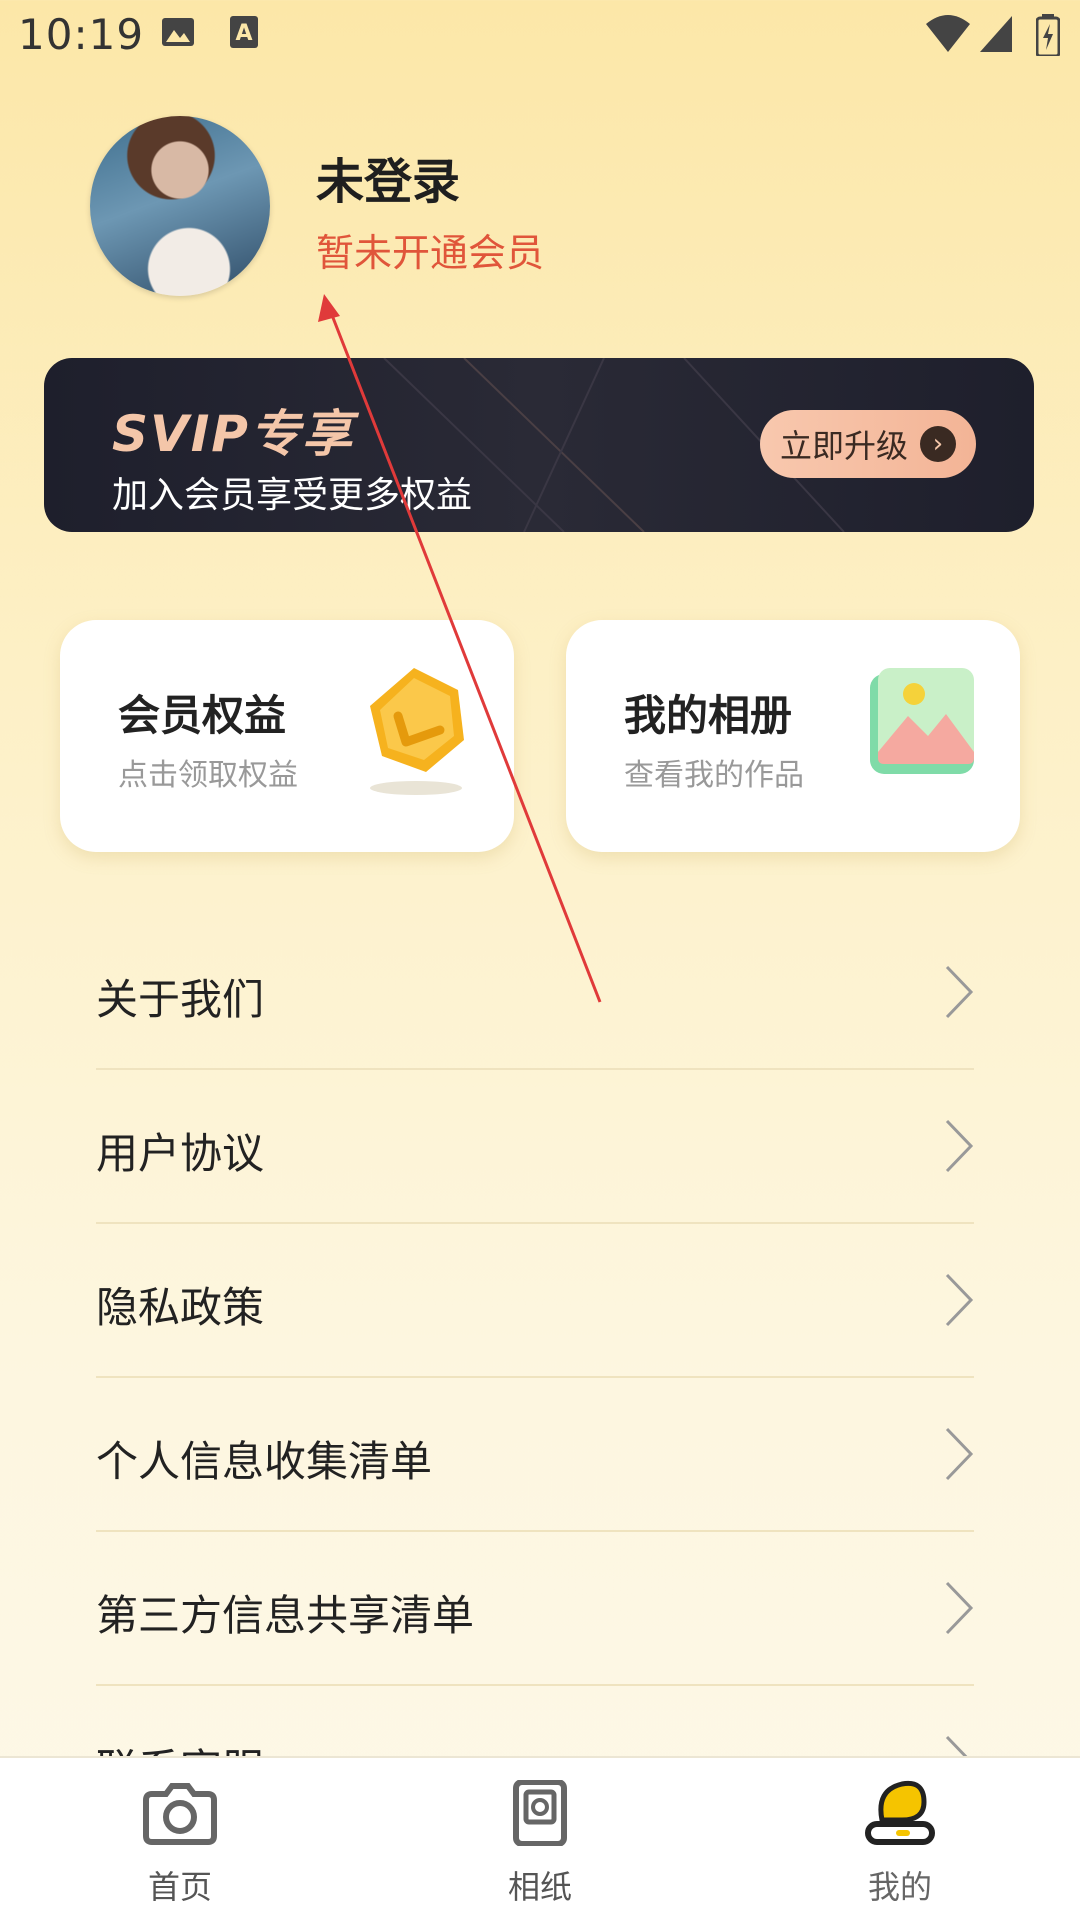 The height and width of the screenshot is (1922, 1080). What do you see at coordinates (285, 1615) in the screenshot?
I see `menu-item-label: 第三方信息共享清单` at bounding box center [285, 1615].